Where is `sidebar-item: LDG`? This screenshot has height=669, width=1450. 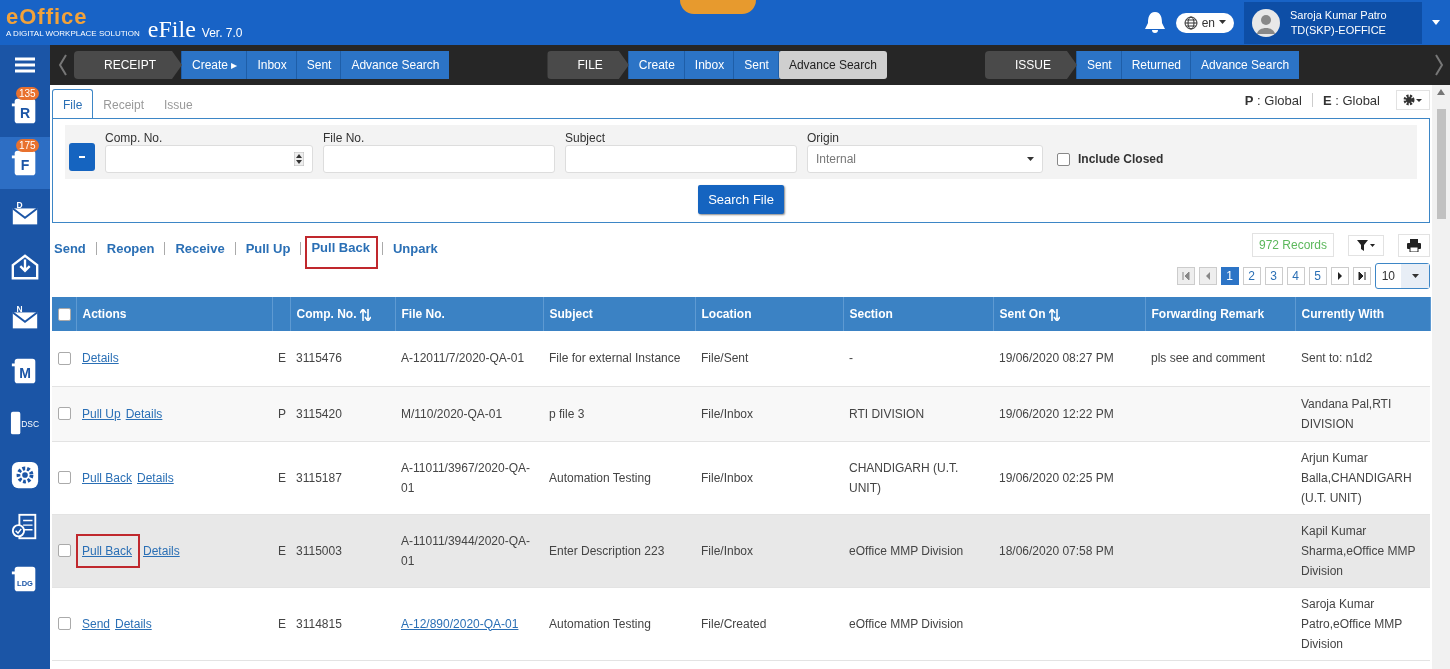 sidebar-item: LDG is located at coordinates (25, 579).